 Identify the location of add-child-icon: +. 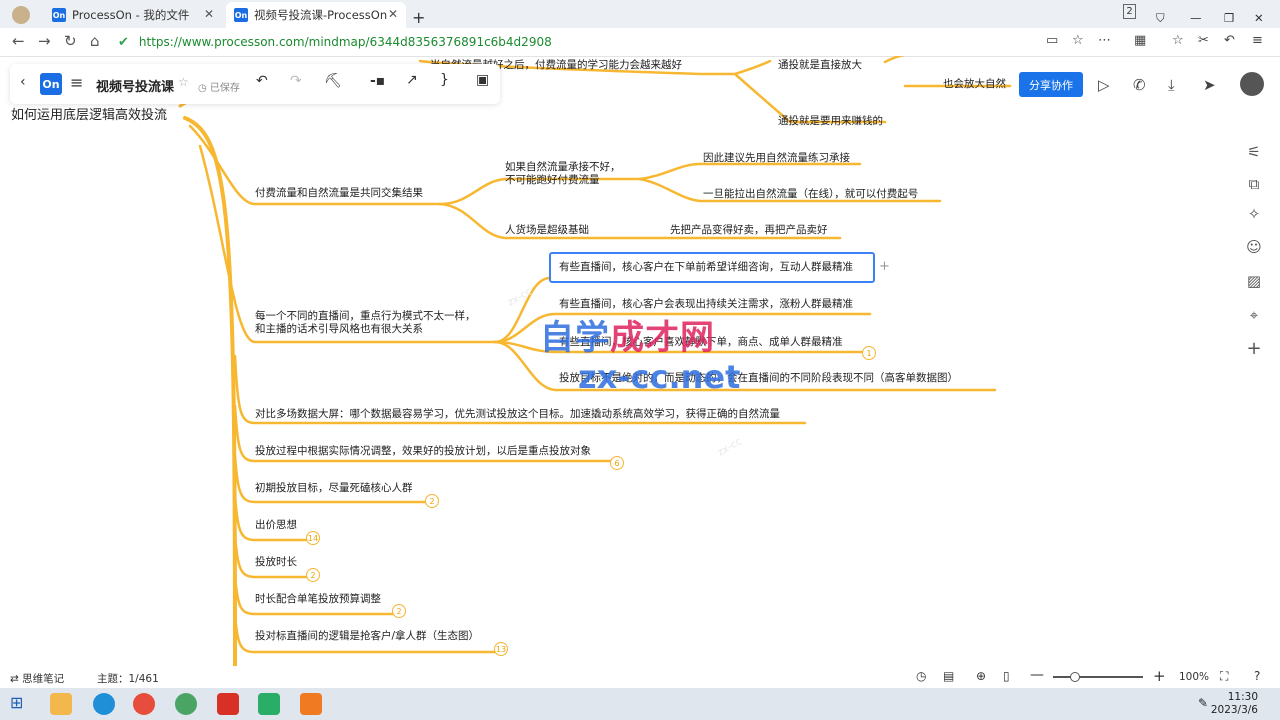
(884, 266).